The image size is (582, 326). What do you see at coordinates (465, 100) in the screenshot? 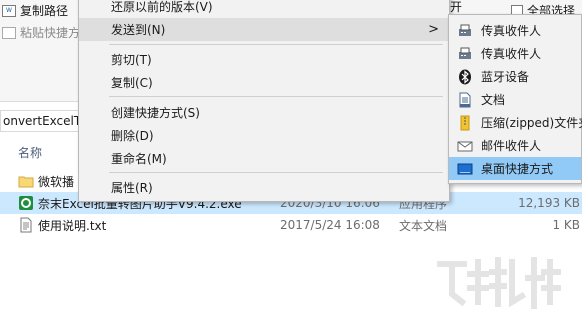
I see `documents-icon` at bounding box center [465, 100].